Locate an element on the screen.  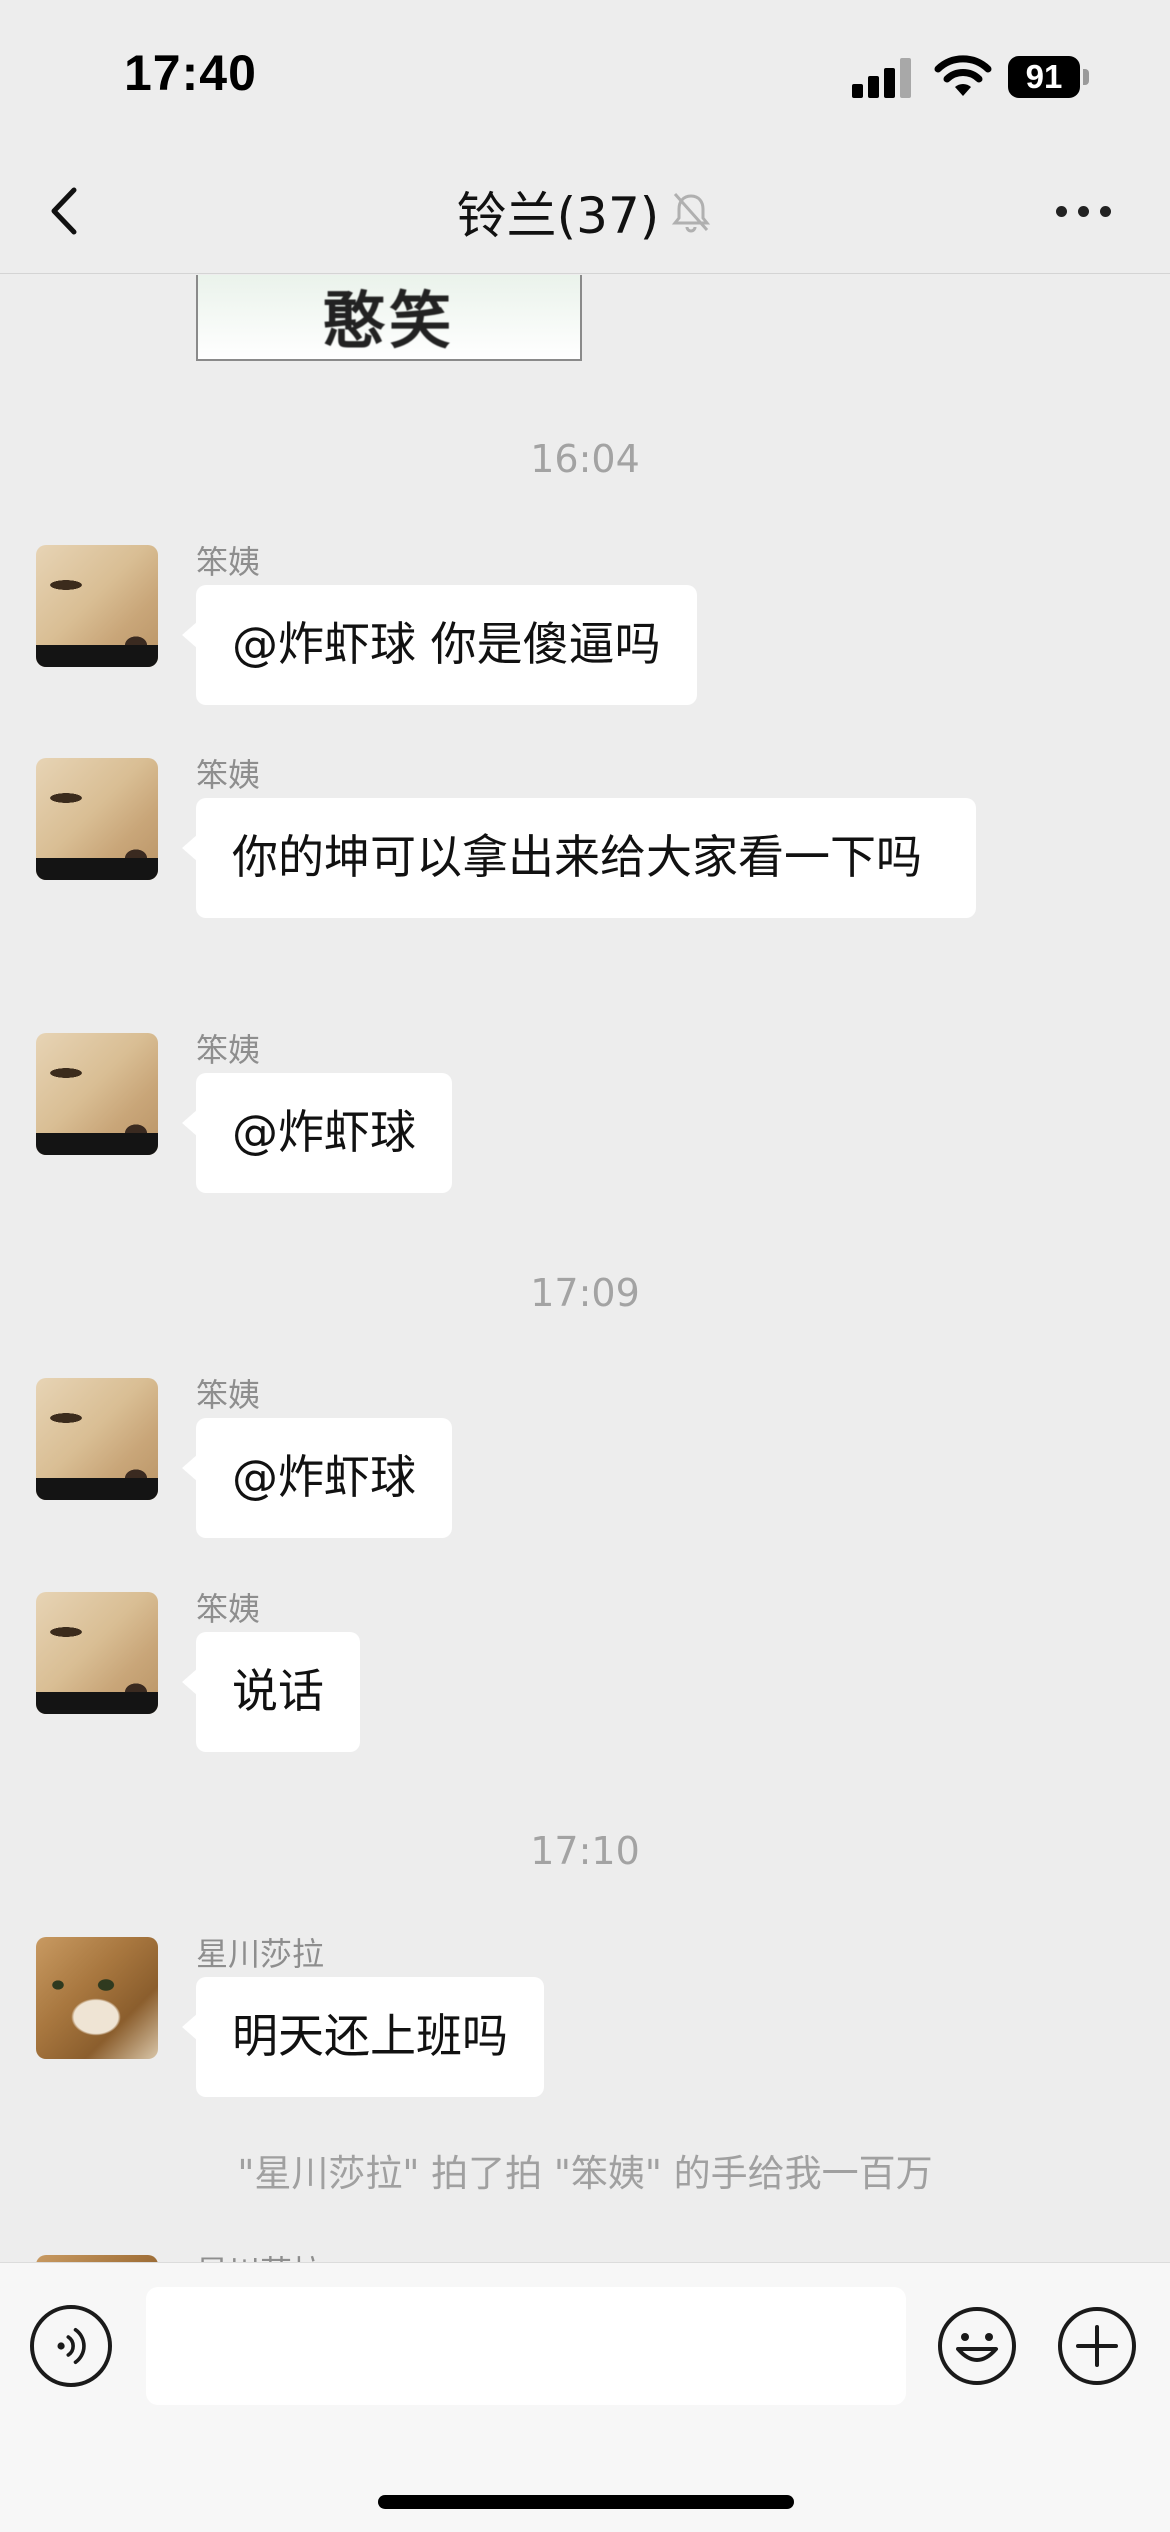
mute-bell-icon is located at coordinates (691, 213).